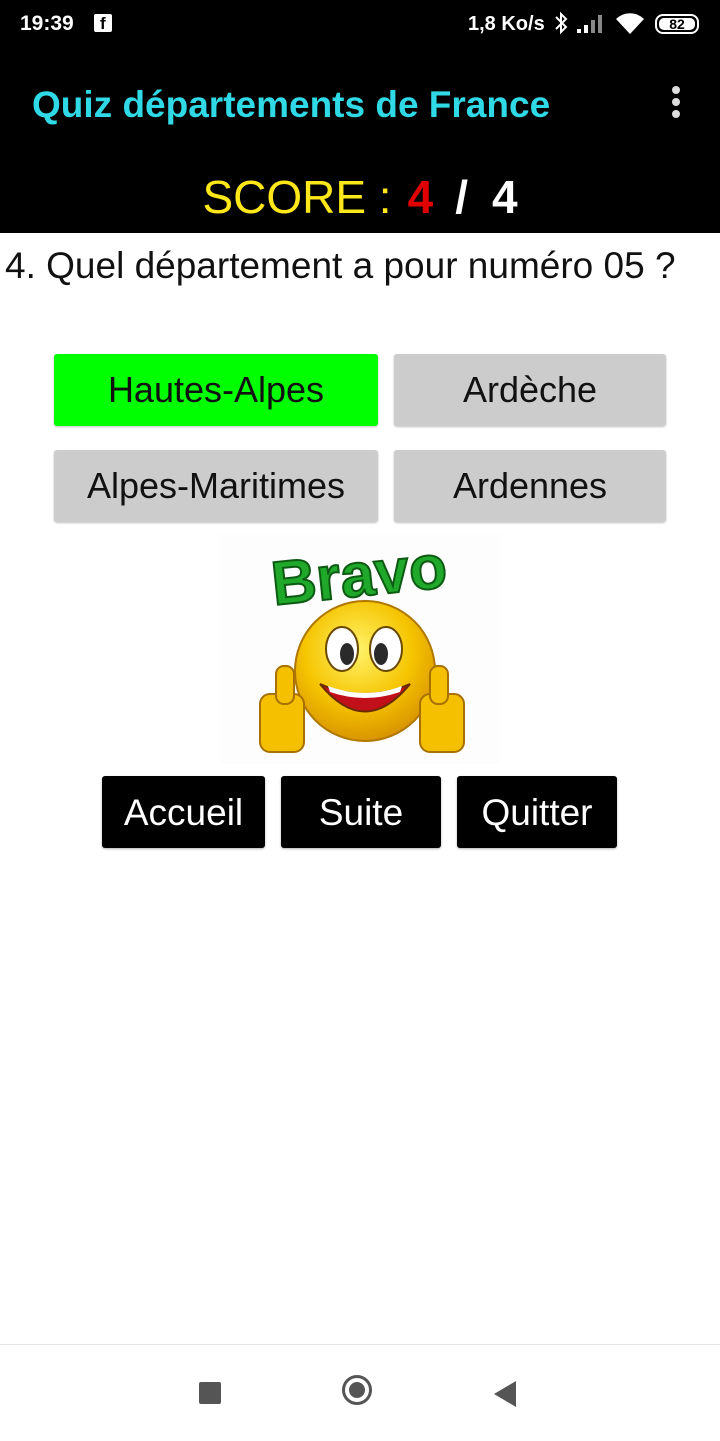 The width and height of the screenshot is (720, 1441). What do you see at coordinates (357, 1390) in the screenshot?
I see `home-circle-icon` at bounding box center [357, 1390].